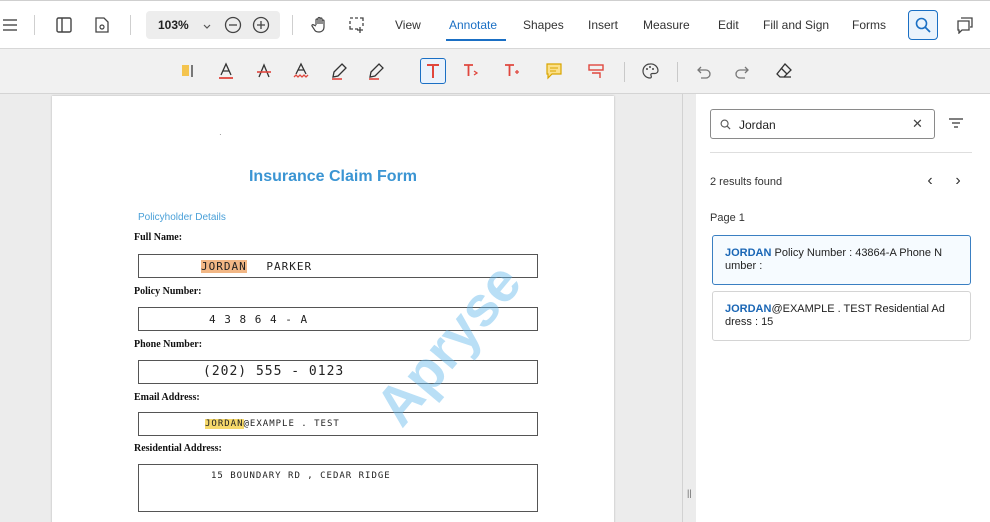 The width and height of the screenshot is (990, 522). What do you see at coordinates (728, 25) in the screenshot?
I see `tab-edit: Edit` at bounding box center [728, 25].